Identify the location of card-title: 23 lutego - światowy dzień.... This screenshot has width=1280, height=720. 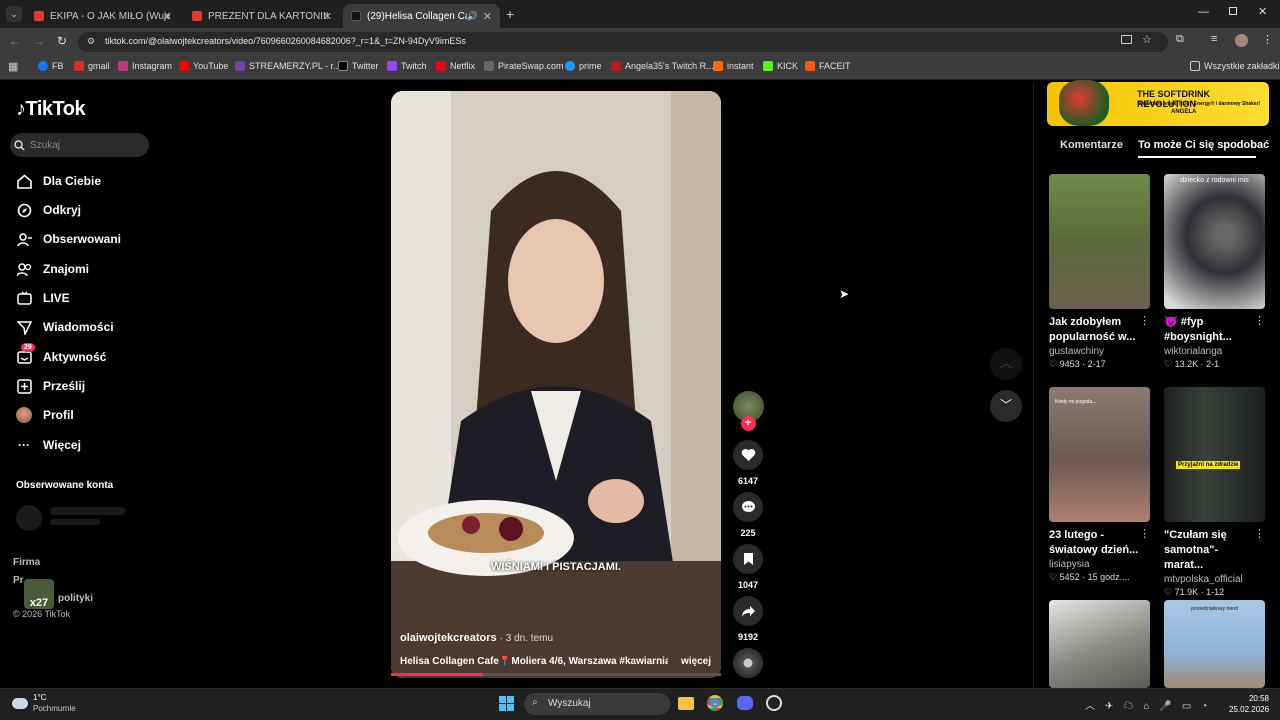
(1094, 543).